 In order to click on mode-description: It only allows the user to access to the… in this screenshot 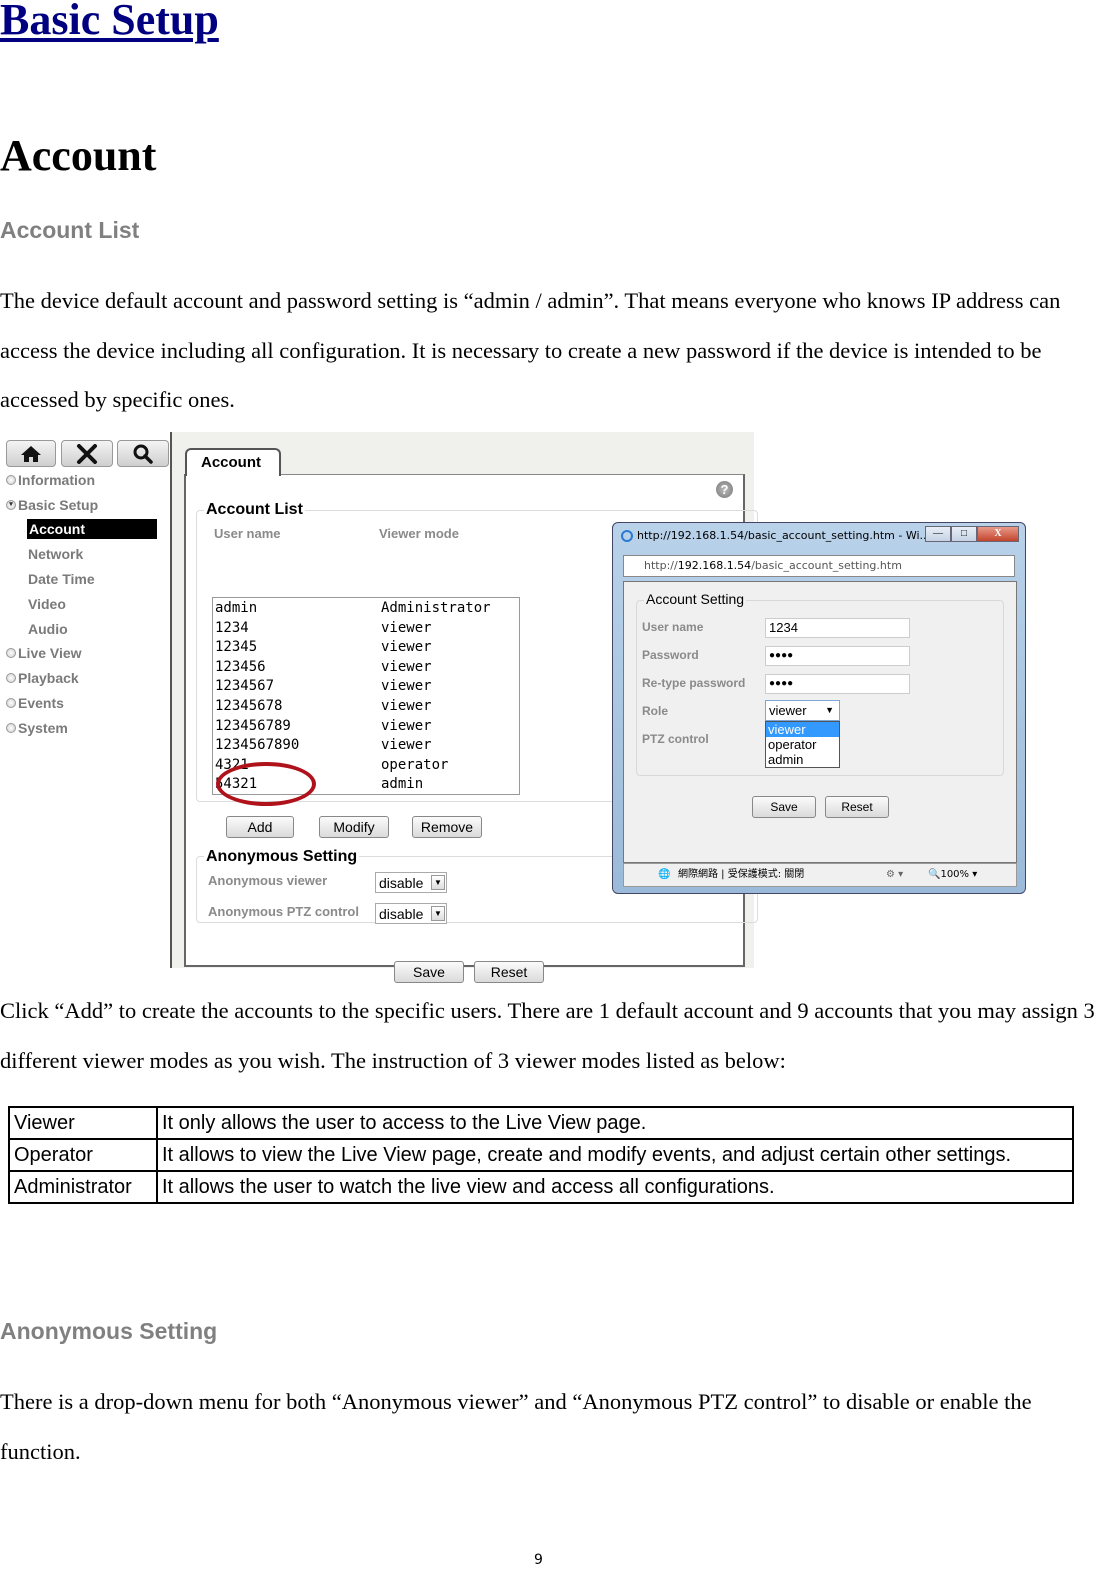, I will do `click(615, 1123)`.